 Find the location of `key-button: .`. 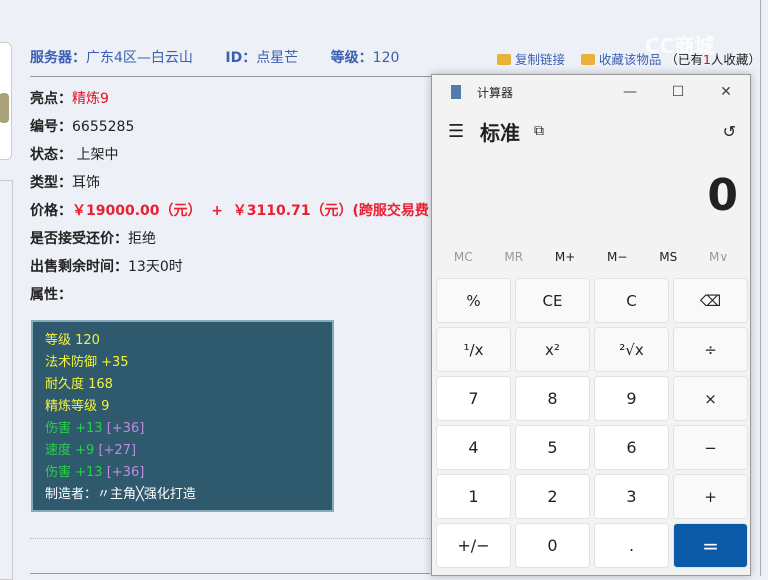

key-button: . is located at coordinates (631, 545).